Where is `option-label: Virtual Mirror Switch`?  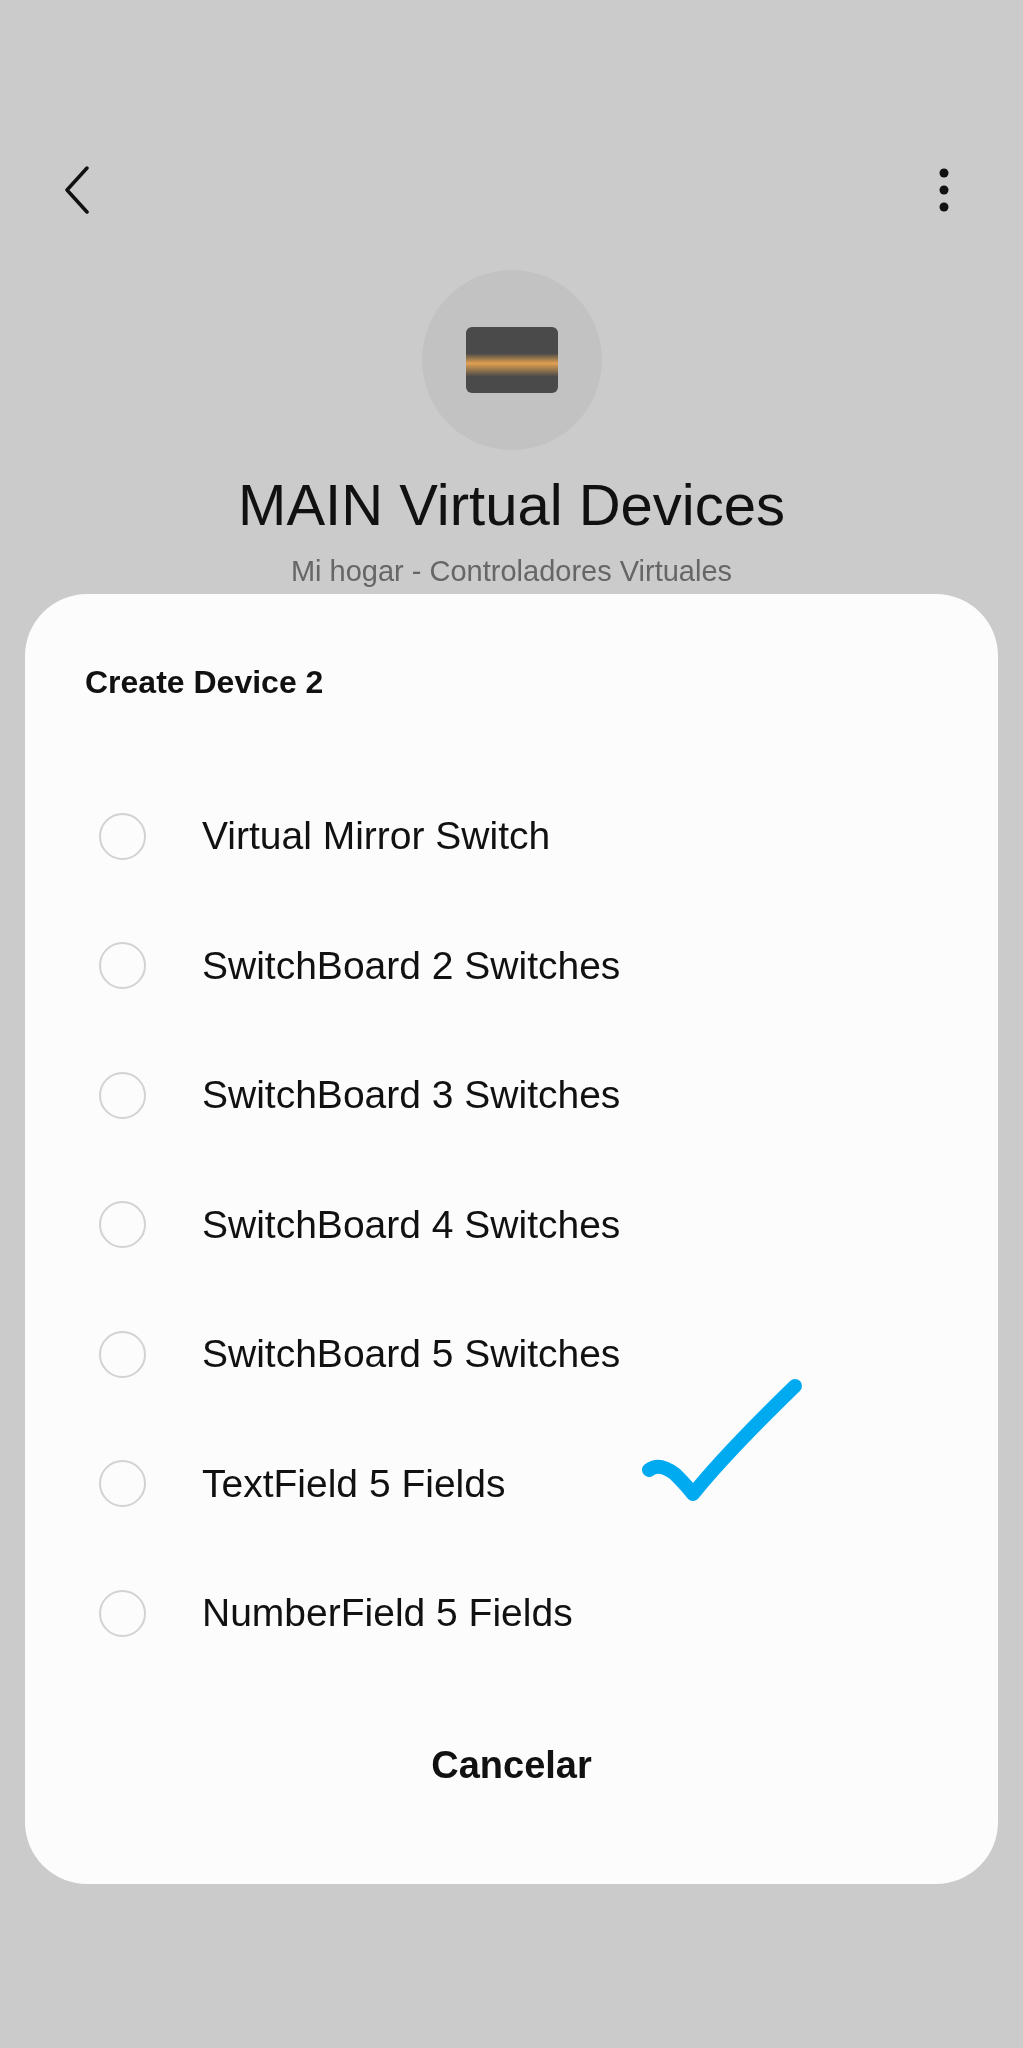 option-label: Virtual Mirror Switch is located at coordinates (376, 836).